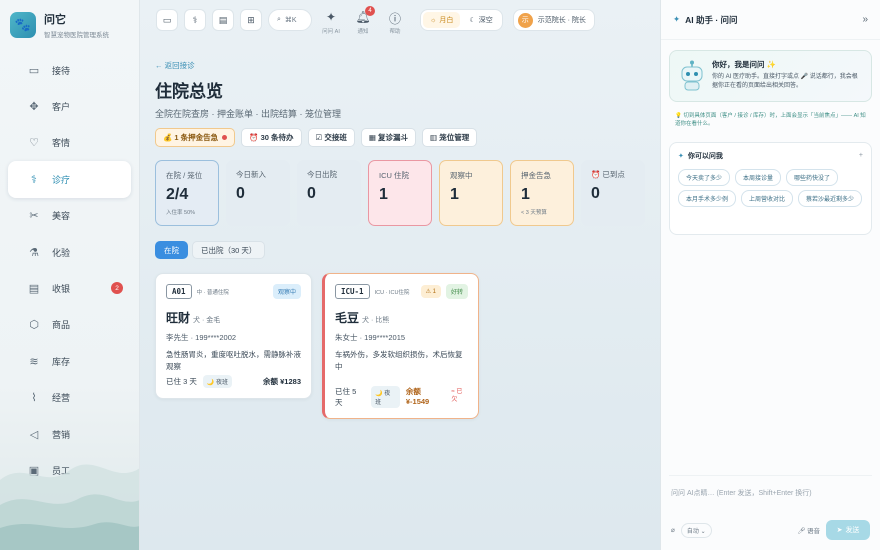 This screenshot has height=550, width=880. Describe the element at coordinates (195, 137) in the screenshot. I see `deposit-alert-chip: 💰 1 条押金告急` at that location.